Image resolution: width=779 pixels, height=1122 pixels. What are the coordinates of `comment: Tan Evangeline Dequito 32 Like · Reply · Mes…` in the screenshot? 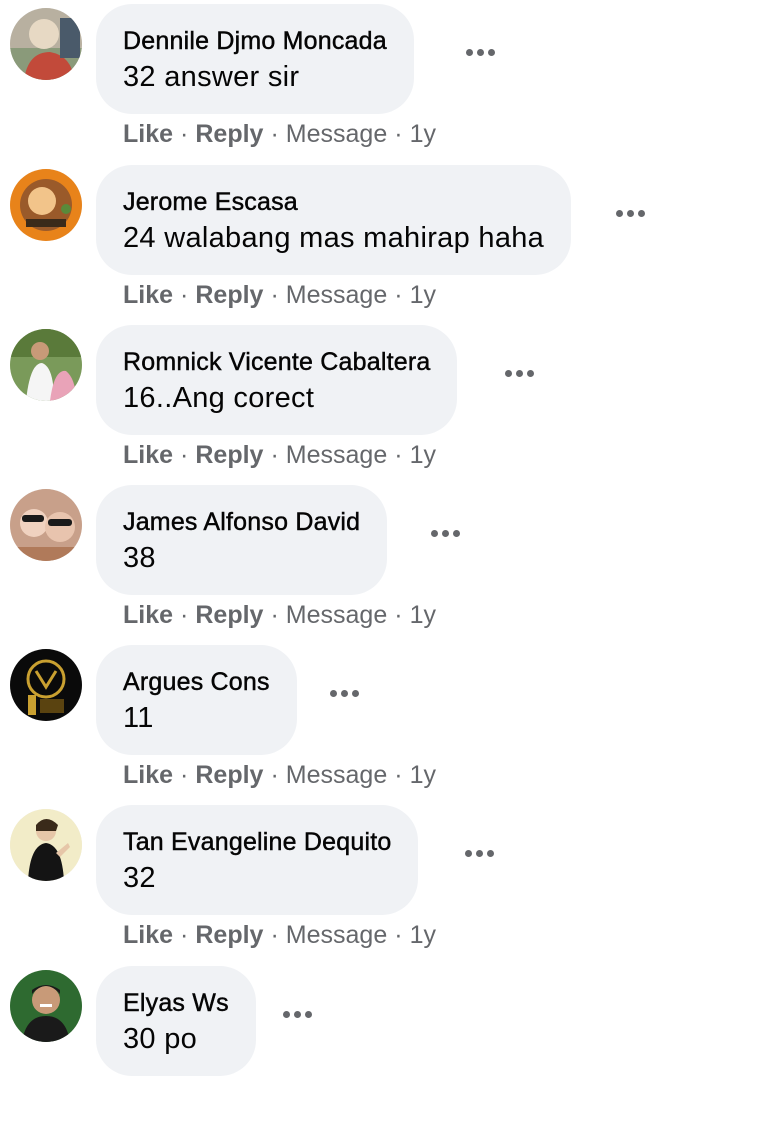 It's located at (389, 881).